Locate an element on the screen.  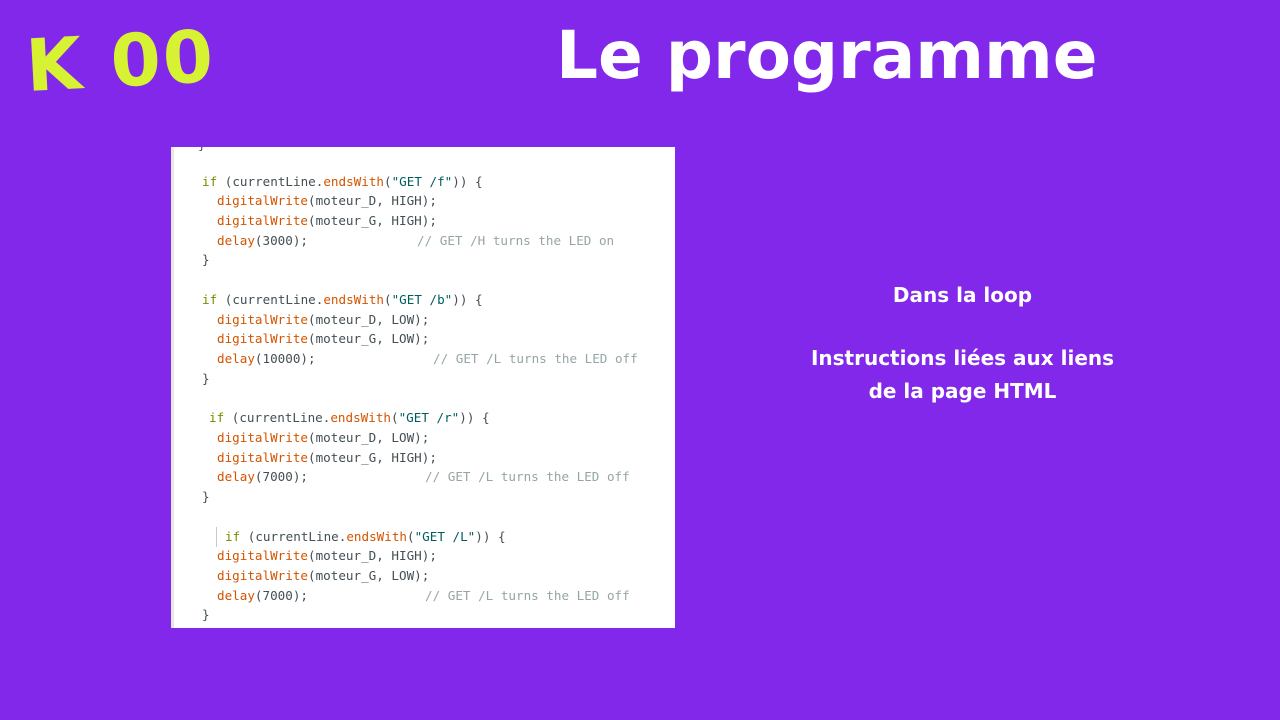
code-text: (3000); is located at coordinates (281, 240).